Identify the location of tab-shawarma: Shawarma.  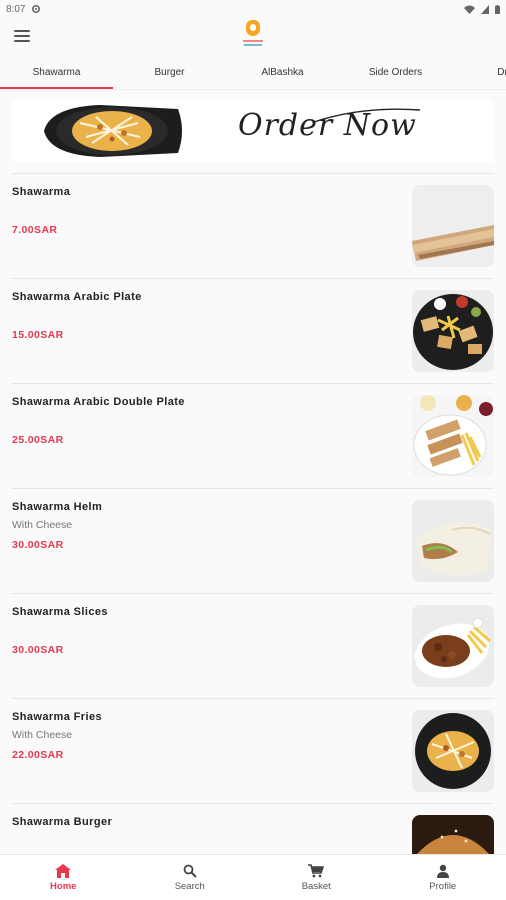
(56, 73).